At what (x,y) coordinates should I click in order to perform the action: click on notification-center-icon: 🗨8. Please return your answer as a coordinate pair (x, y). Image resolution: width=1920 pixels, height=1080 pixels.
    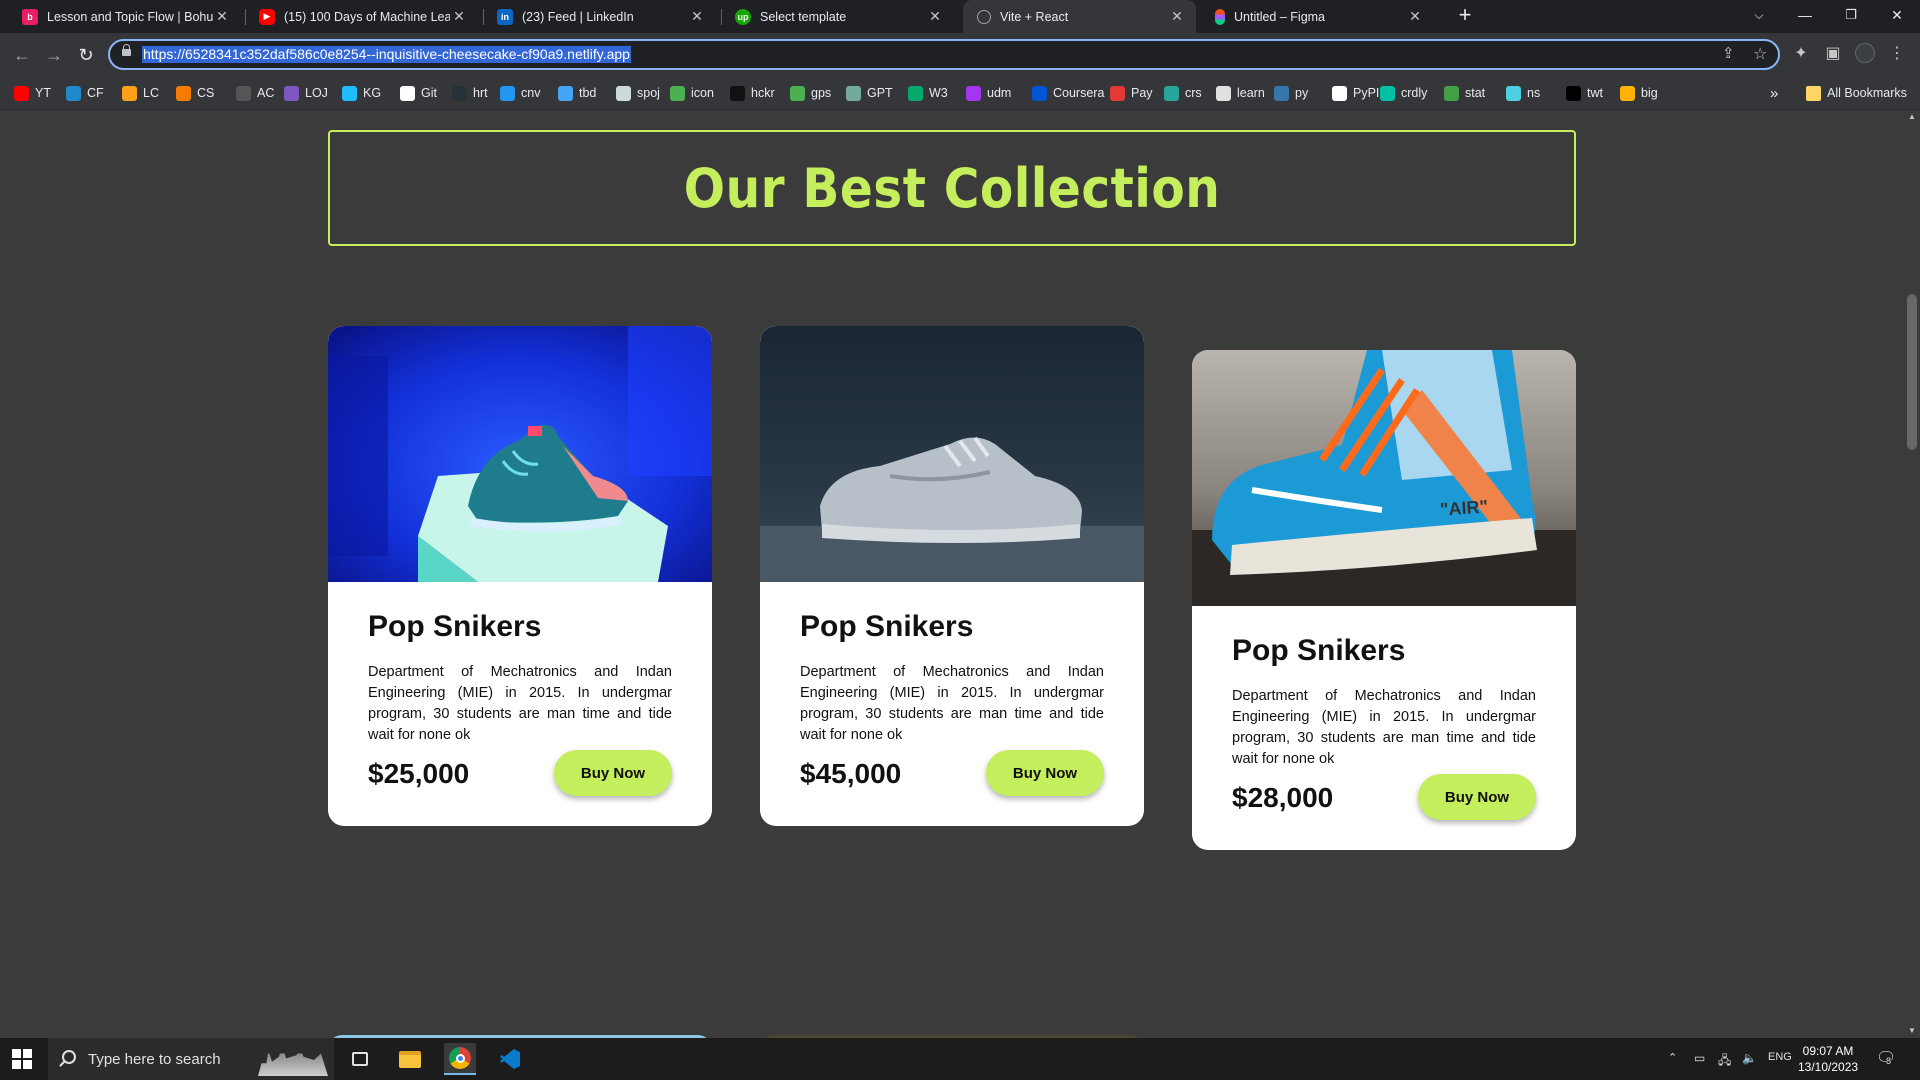
    Looking at the image, I should click on (1886, 1058).